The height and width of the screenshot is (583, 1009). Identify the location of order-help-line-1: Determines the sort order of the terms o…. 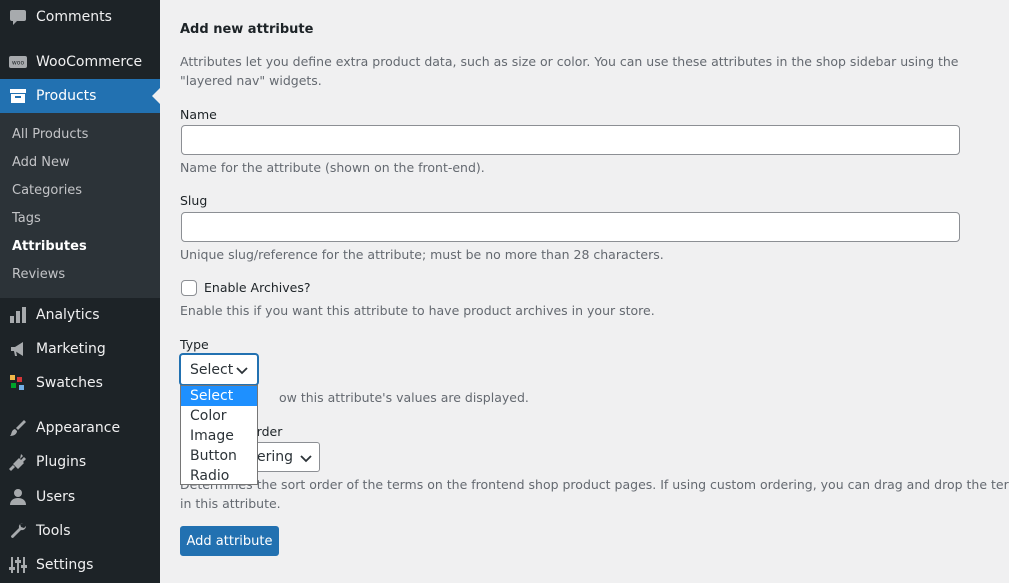
(594, 484).